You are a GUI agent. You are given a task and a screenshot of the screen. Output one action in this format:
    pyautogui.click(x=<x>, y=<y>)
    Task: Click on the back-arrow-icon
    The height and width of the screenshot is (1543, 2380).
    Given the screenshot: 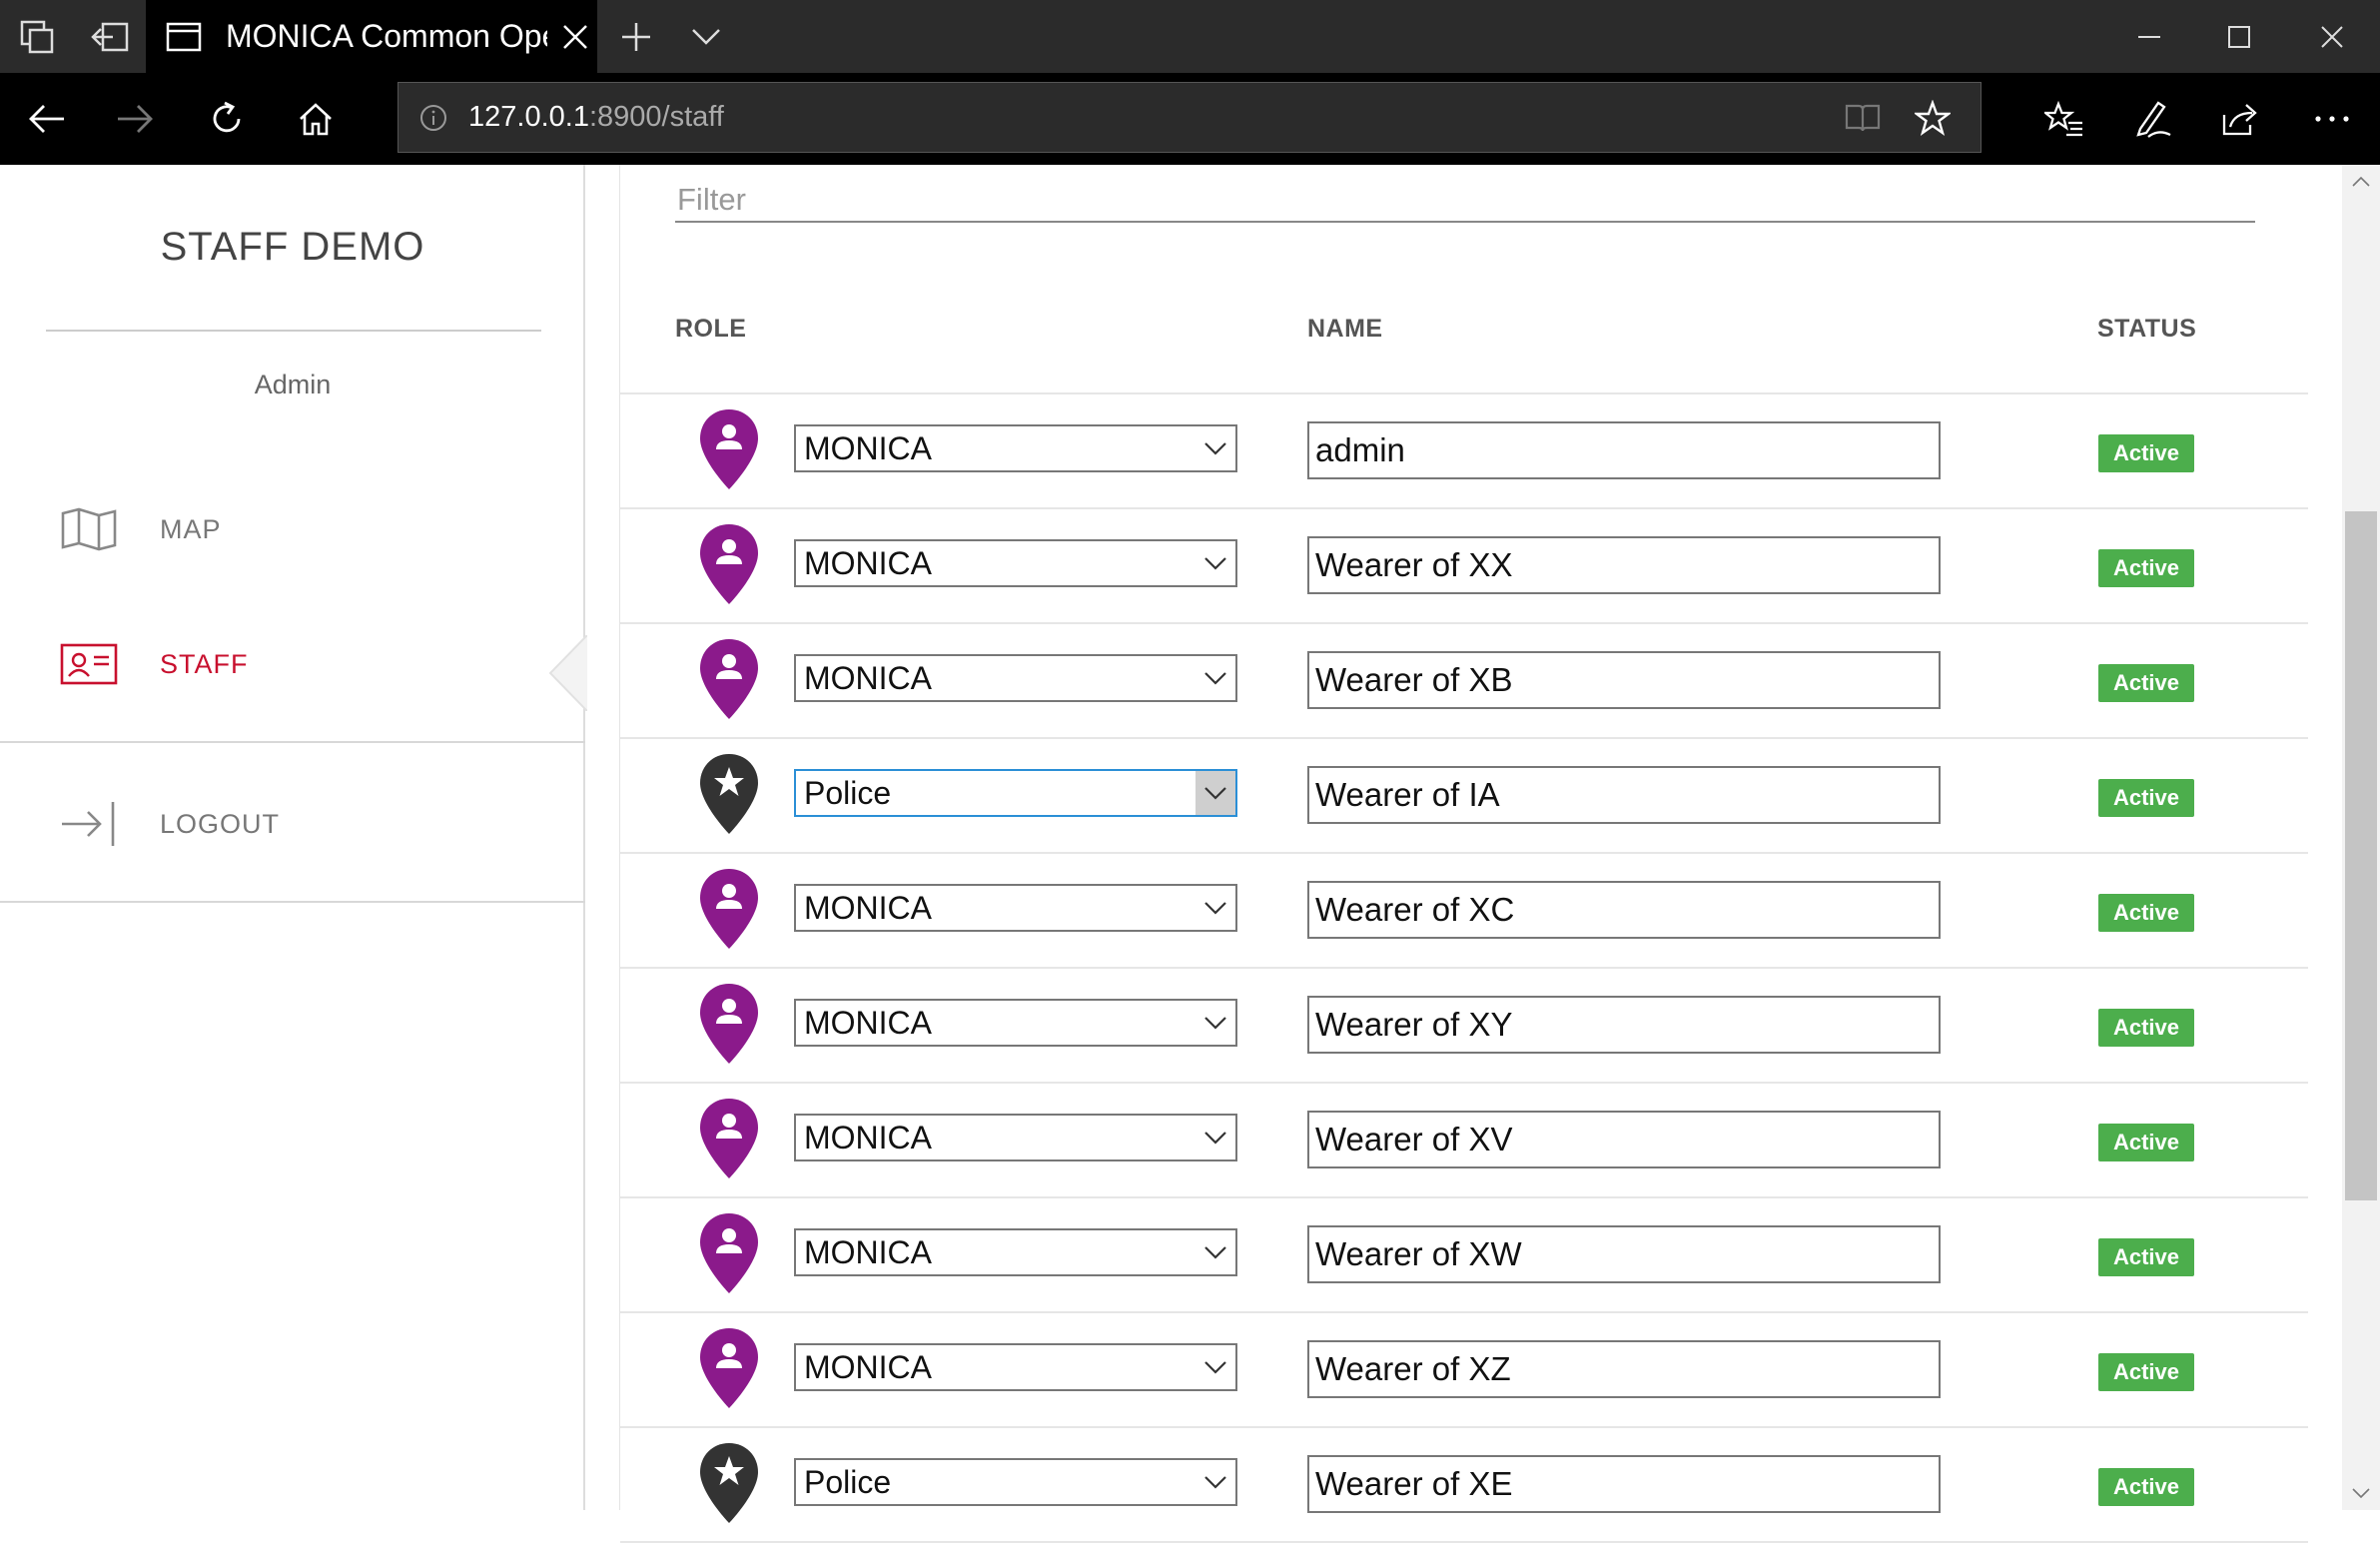 What is the action you would take?
    pyautogui.click(x=46, y=119)
    